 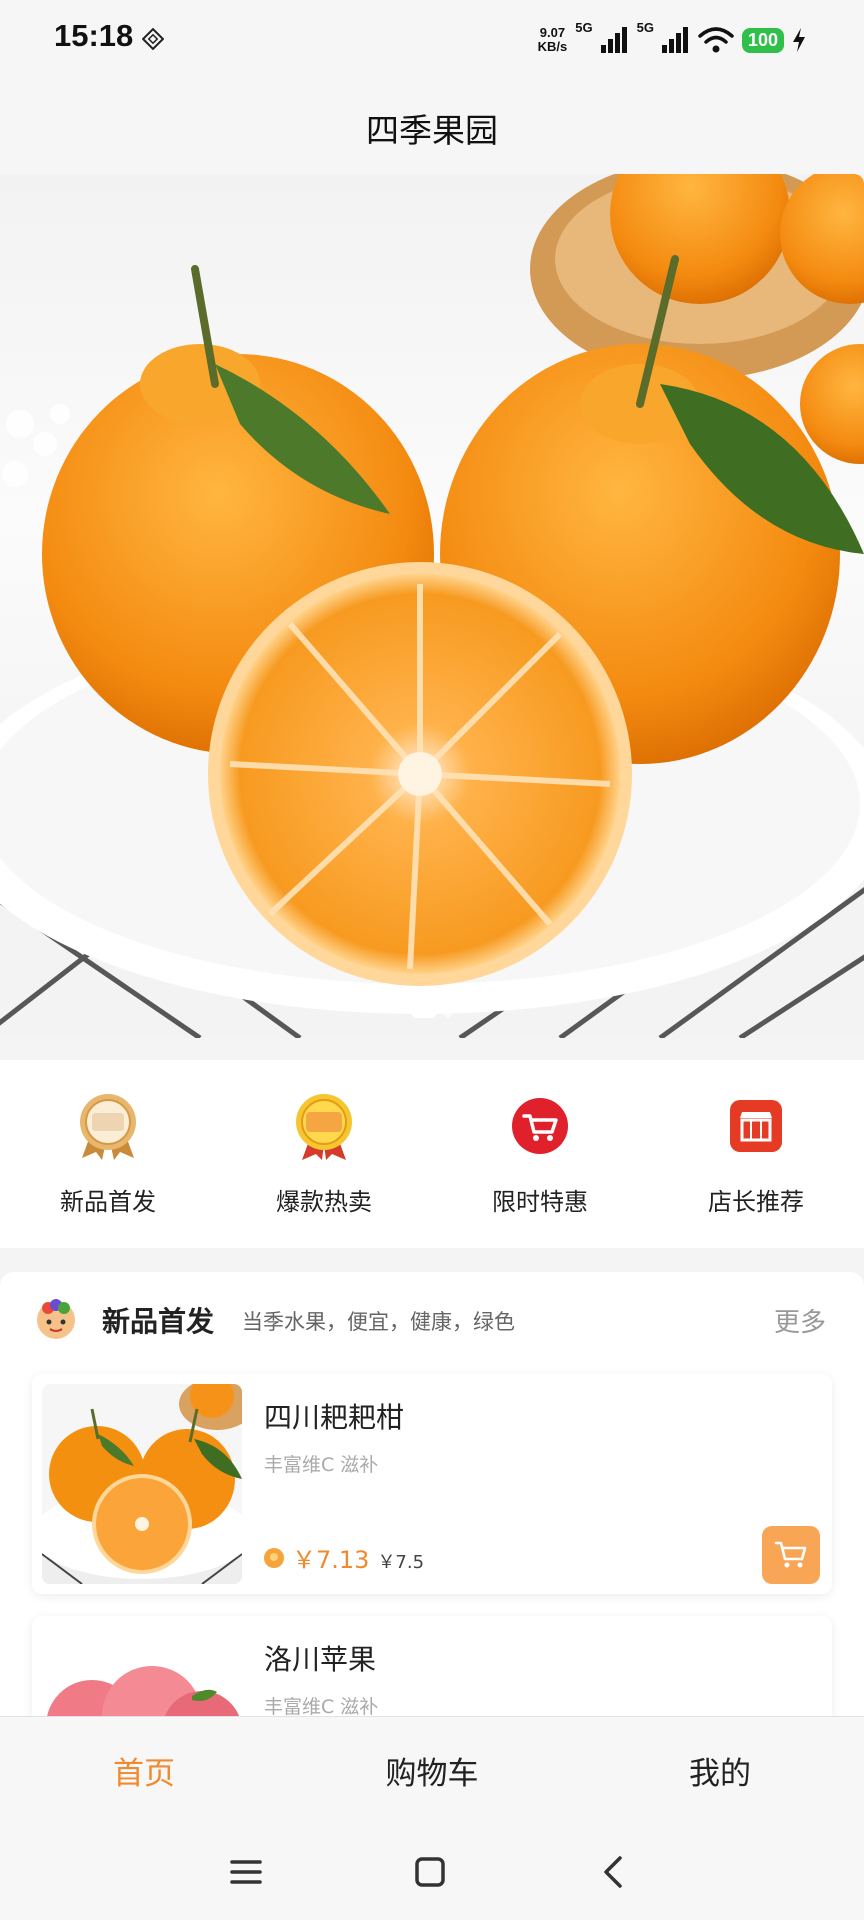 What do you see at coordinates (762, 40) in the screenshot?
I see `battery-indicator: 100` at bounding box center [762, 40].